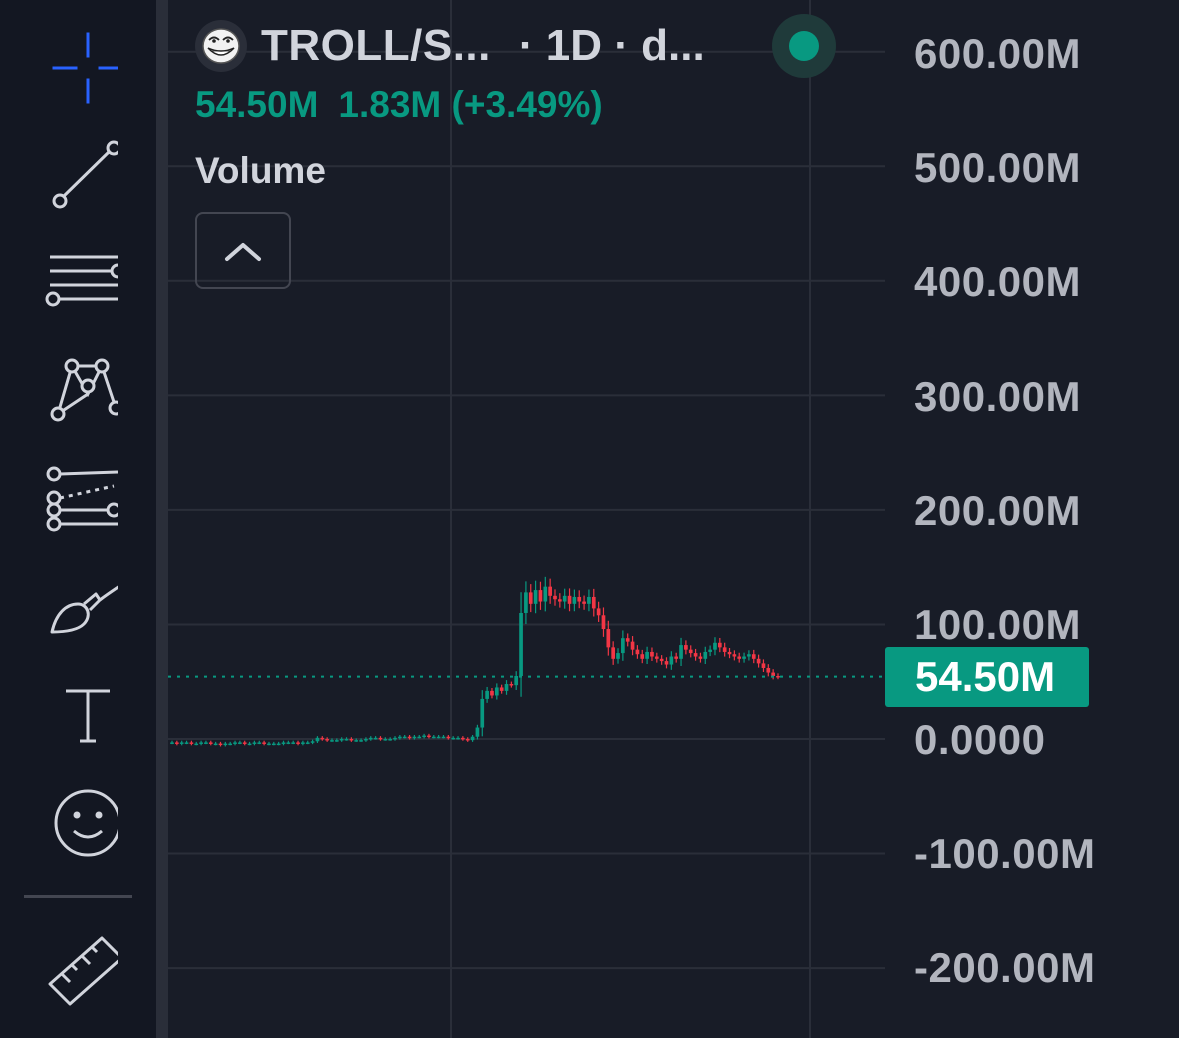  I want to click on axis-label: 200.00M, so click(997, 510).